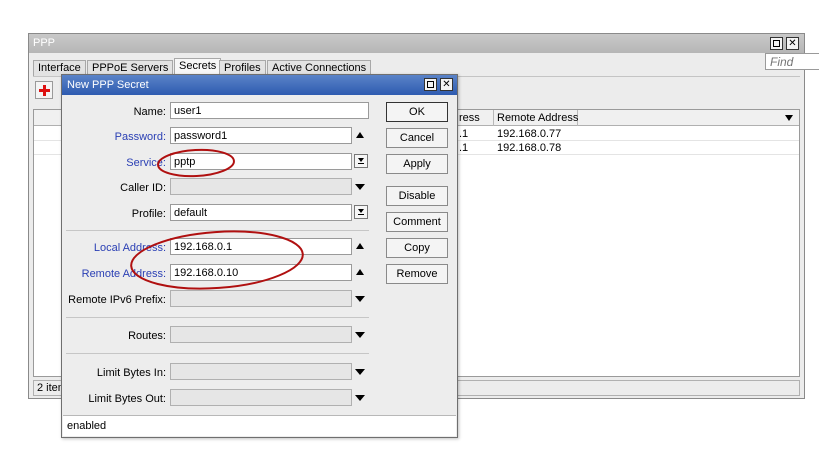  What do you see at coordinates (261, 161) in the screenshot?
I see `service-select` at bounding box center [261, 161].